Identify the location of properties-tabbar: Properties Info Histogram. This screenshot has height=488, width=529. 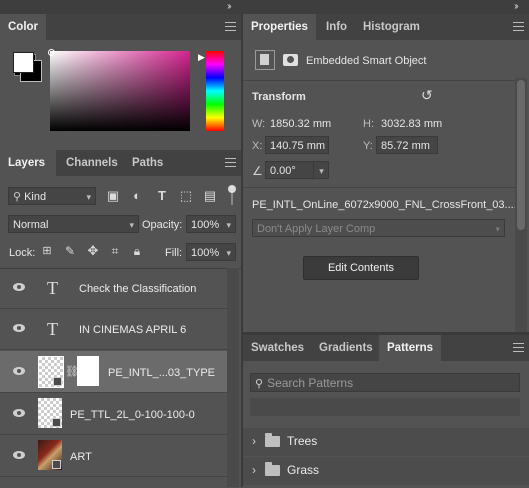
(386, 27).